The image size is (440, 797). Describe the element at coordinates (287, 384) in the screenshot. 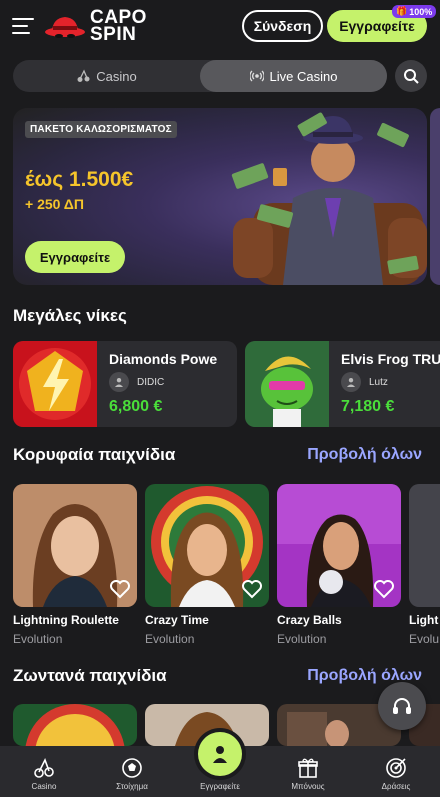

I see `elvis-frog-thumbnail` at that location.